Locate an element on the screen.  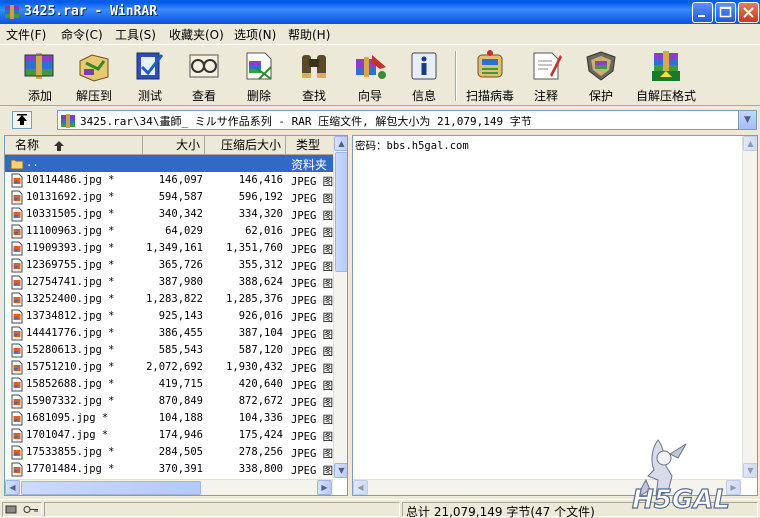
comment-button: 注释 is located at coordinates (546, 76).